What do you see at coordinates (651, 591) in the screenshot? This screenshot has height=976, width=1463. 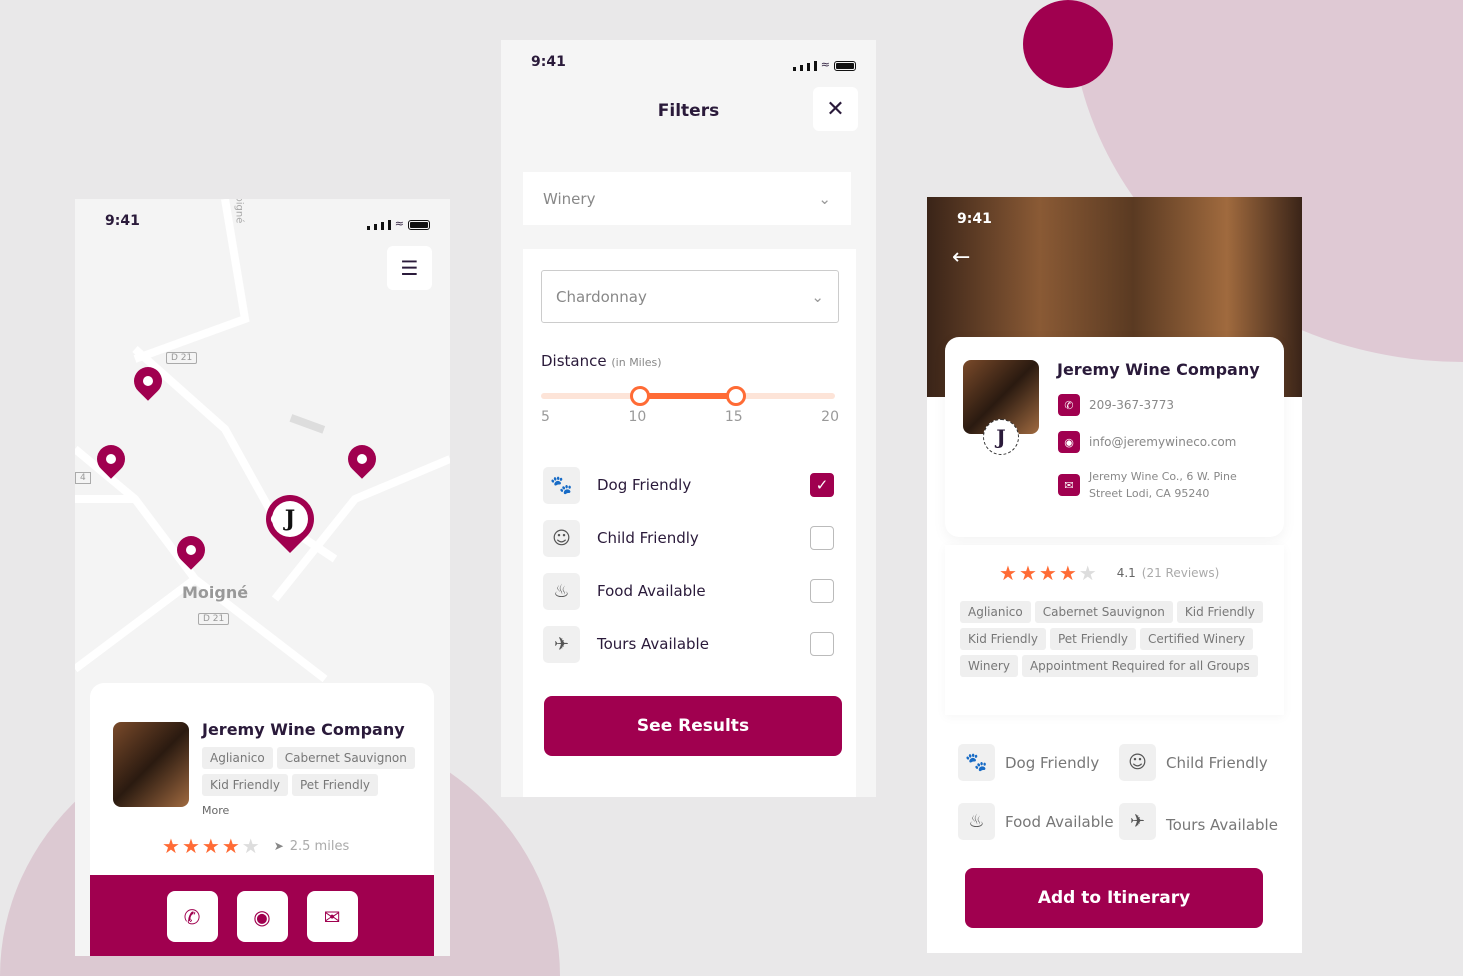 I see `option-label: Food Available` at bounding box center [651, 591].